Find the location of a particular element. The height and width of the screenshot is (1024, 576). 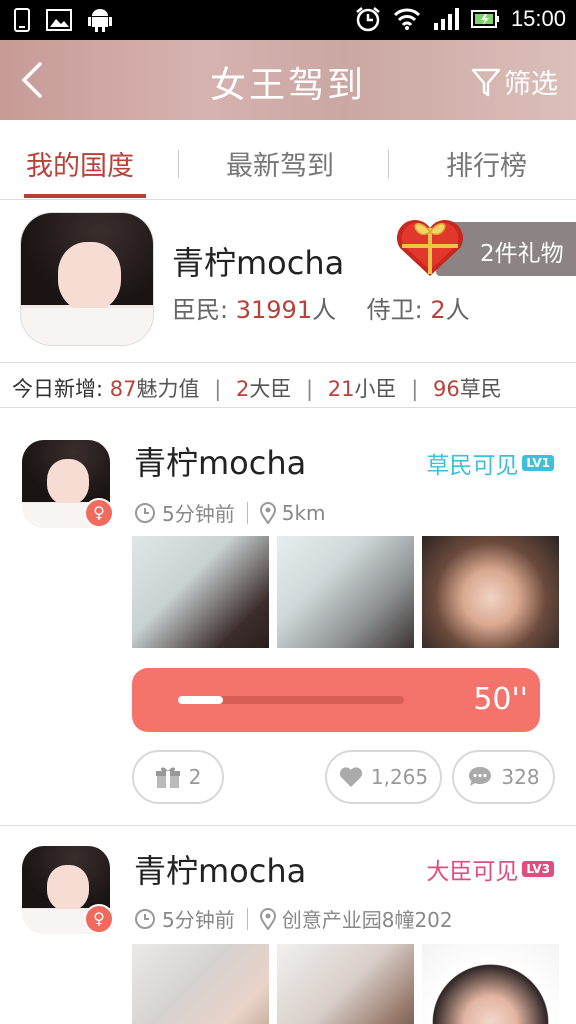

gifts-label: 2件礼物 is located at coordinates (522, 254).